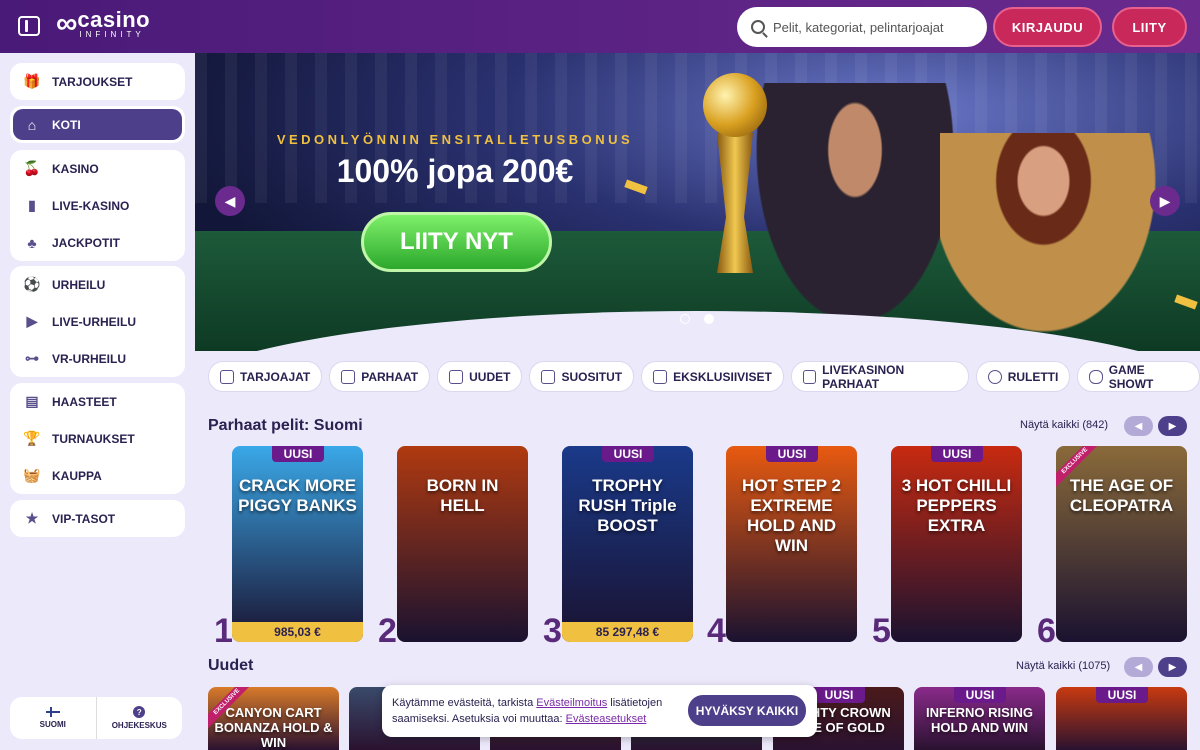  I want to click on sidebar-item-kauppa: 🧺 KAUPPA, so click(97, 475).